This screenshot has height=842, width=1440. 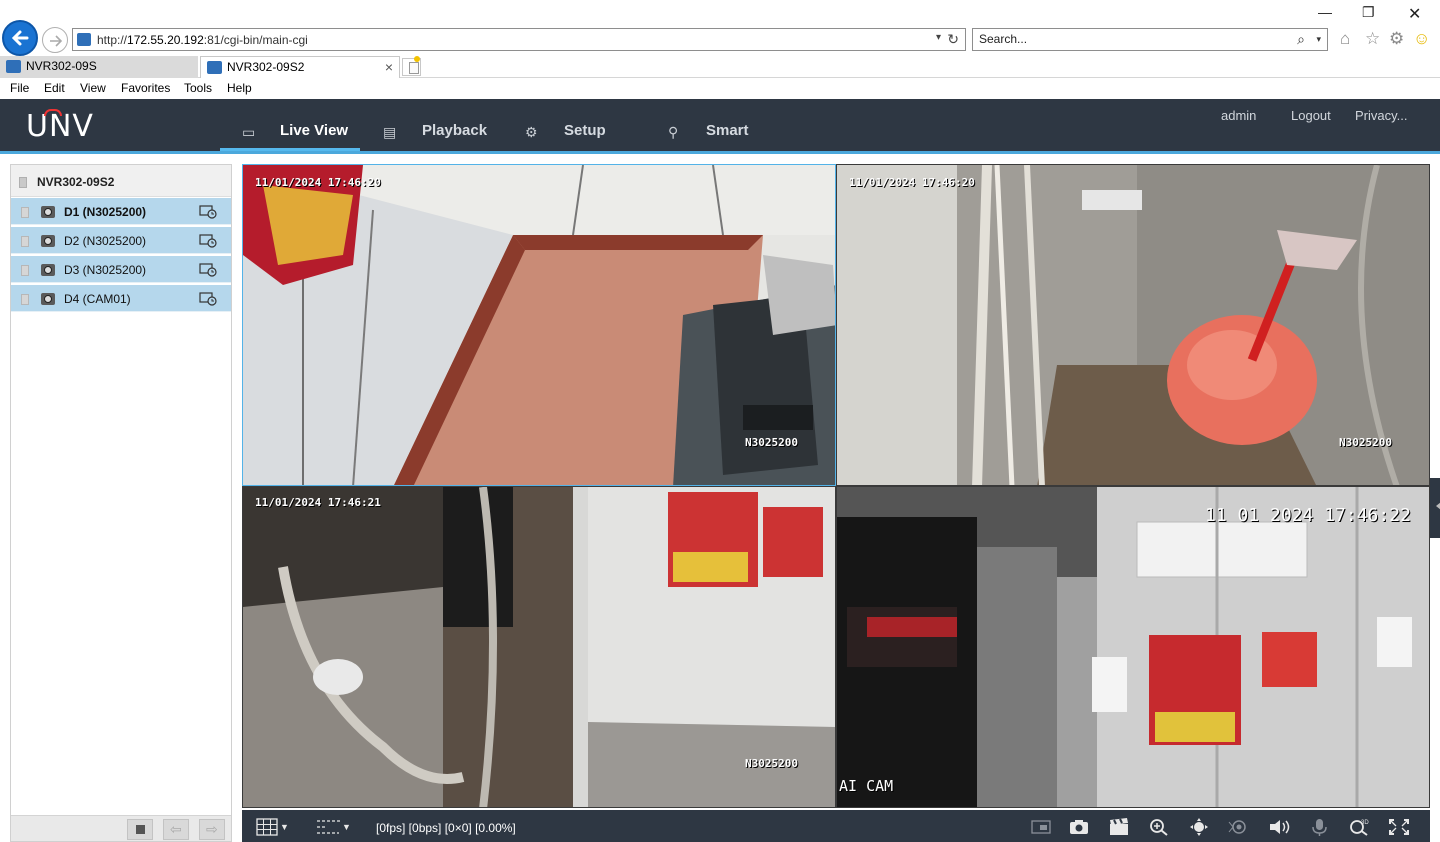 I want to click on forward-arrow-icon, so click(x=56, y=41).